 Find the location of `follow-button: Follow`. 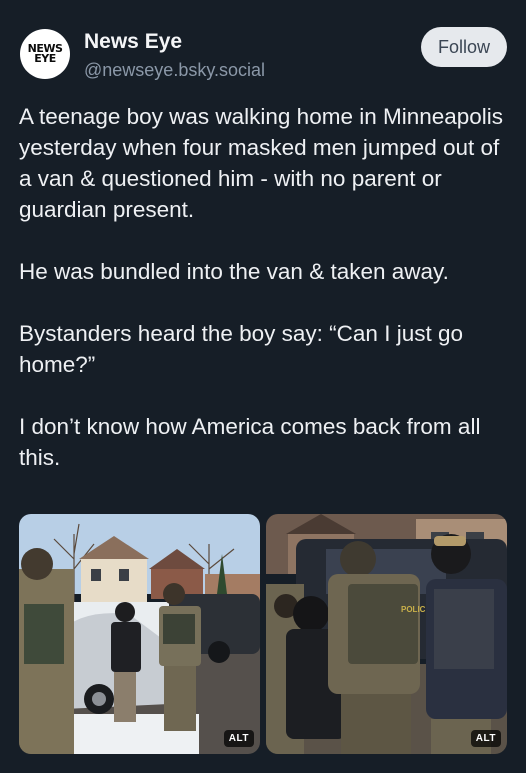

follow-button: Follow is located at coordinates (464, 47).